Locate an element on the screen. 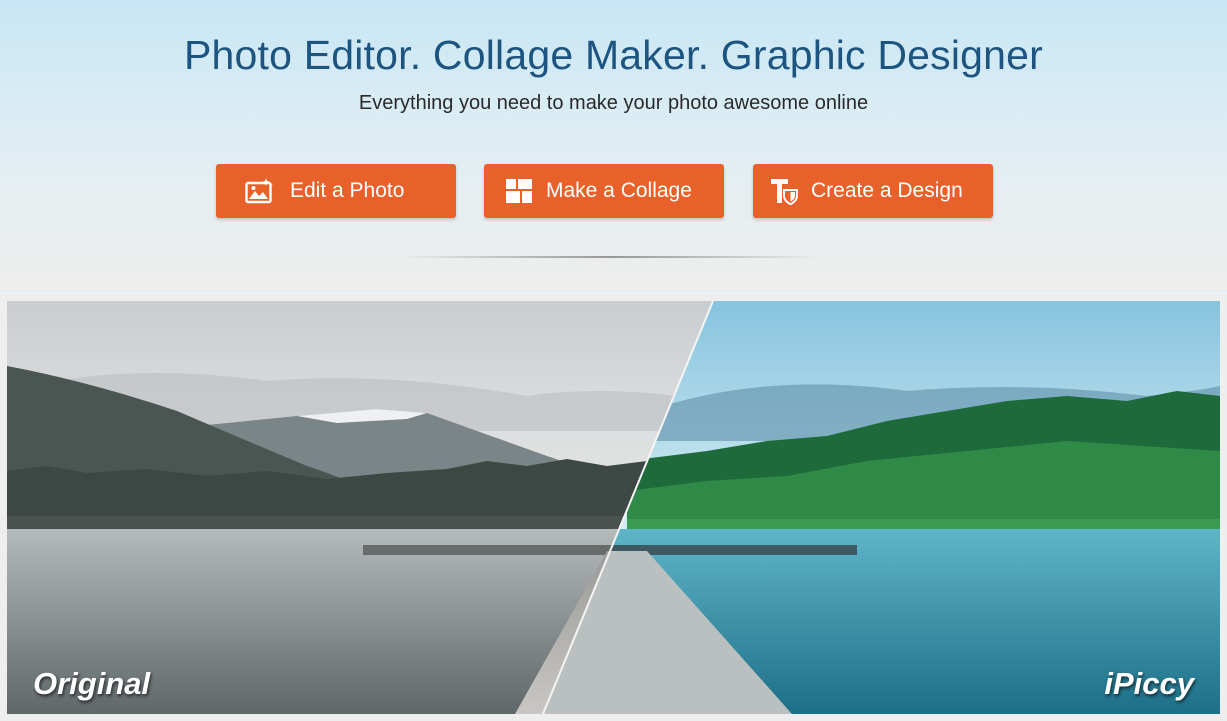 Image resolution: width=1227 pixels, height=721 pixels. make-collage-label: Make a Collage is located at coordinates (619, 190).